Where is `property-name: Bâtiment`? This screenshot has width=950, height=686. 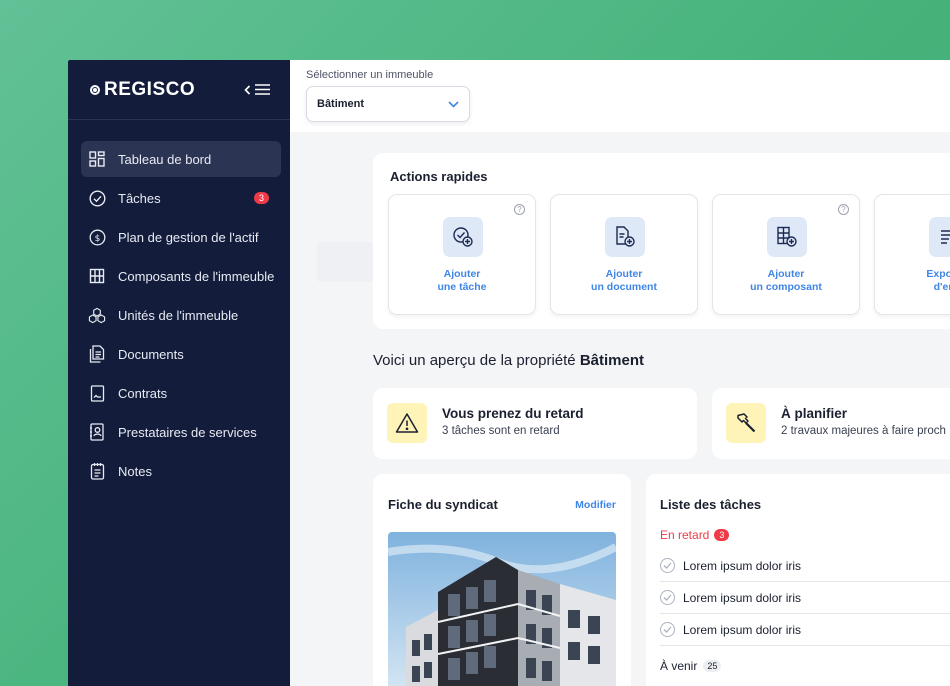
property-name: Bâtiment is located at coordinates (611, 360).